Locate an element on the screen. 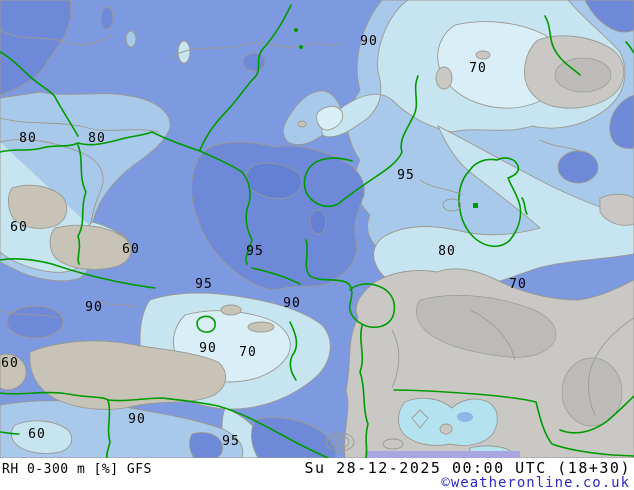 The image size is (634, 490). island-marker is located at coordinates (475, 205).